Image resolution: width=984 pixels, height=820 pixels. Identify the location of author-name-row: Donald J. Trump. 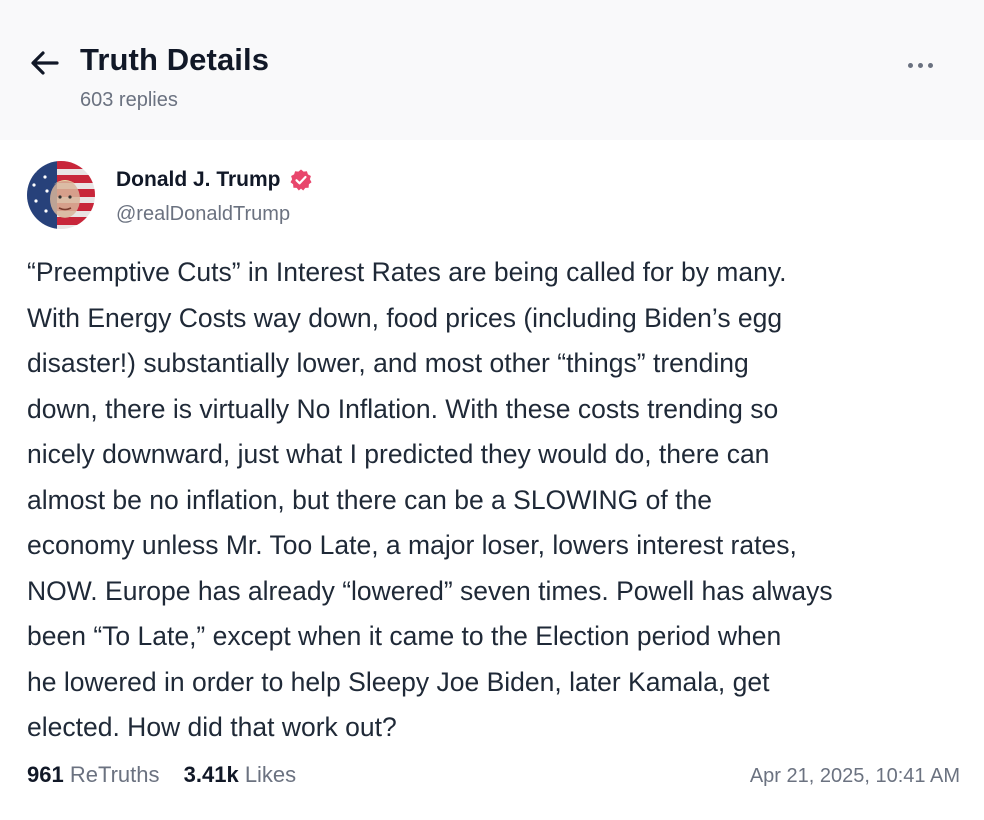
(214, 180).